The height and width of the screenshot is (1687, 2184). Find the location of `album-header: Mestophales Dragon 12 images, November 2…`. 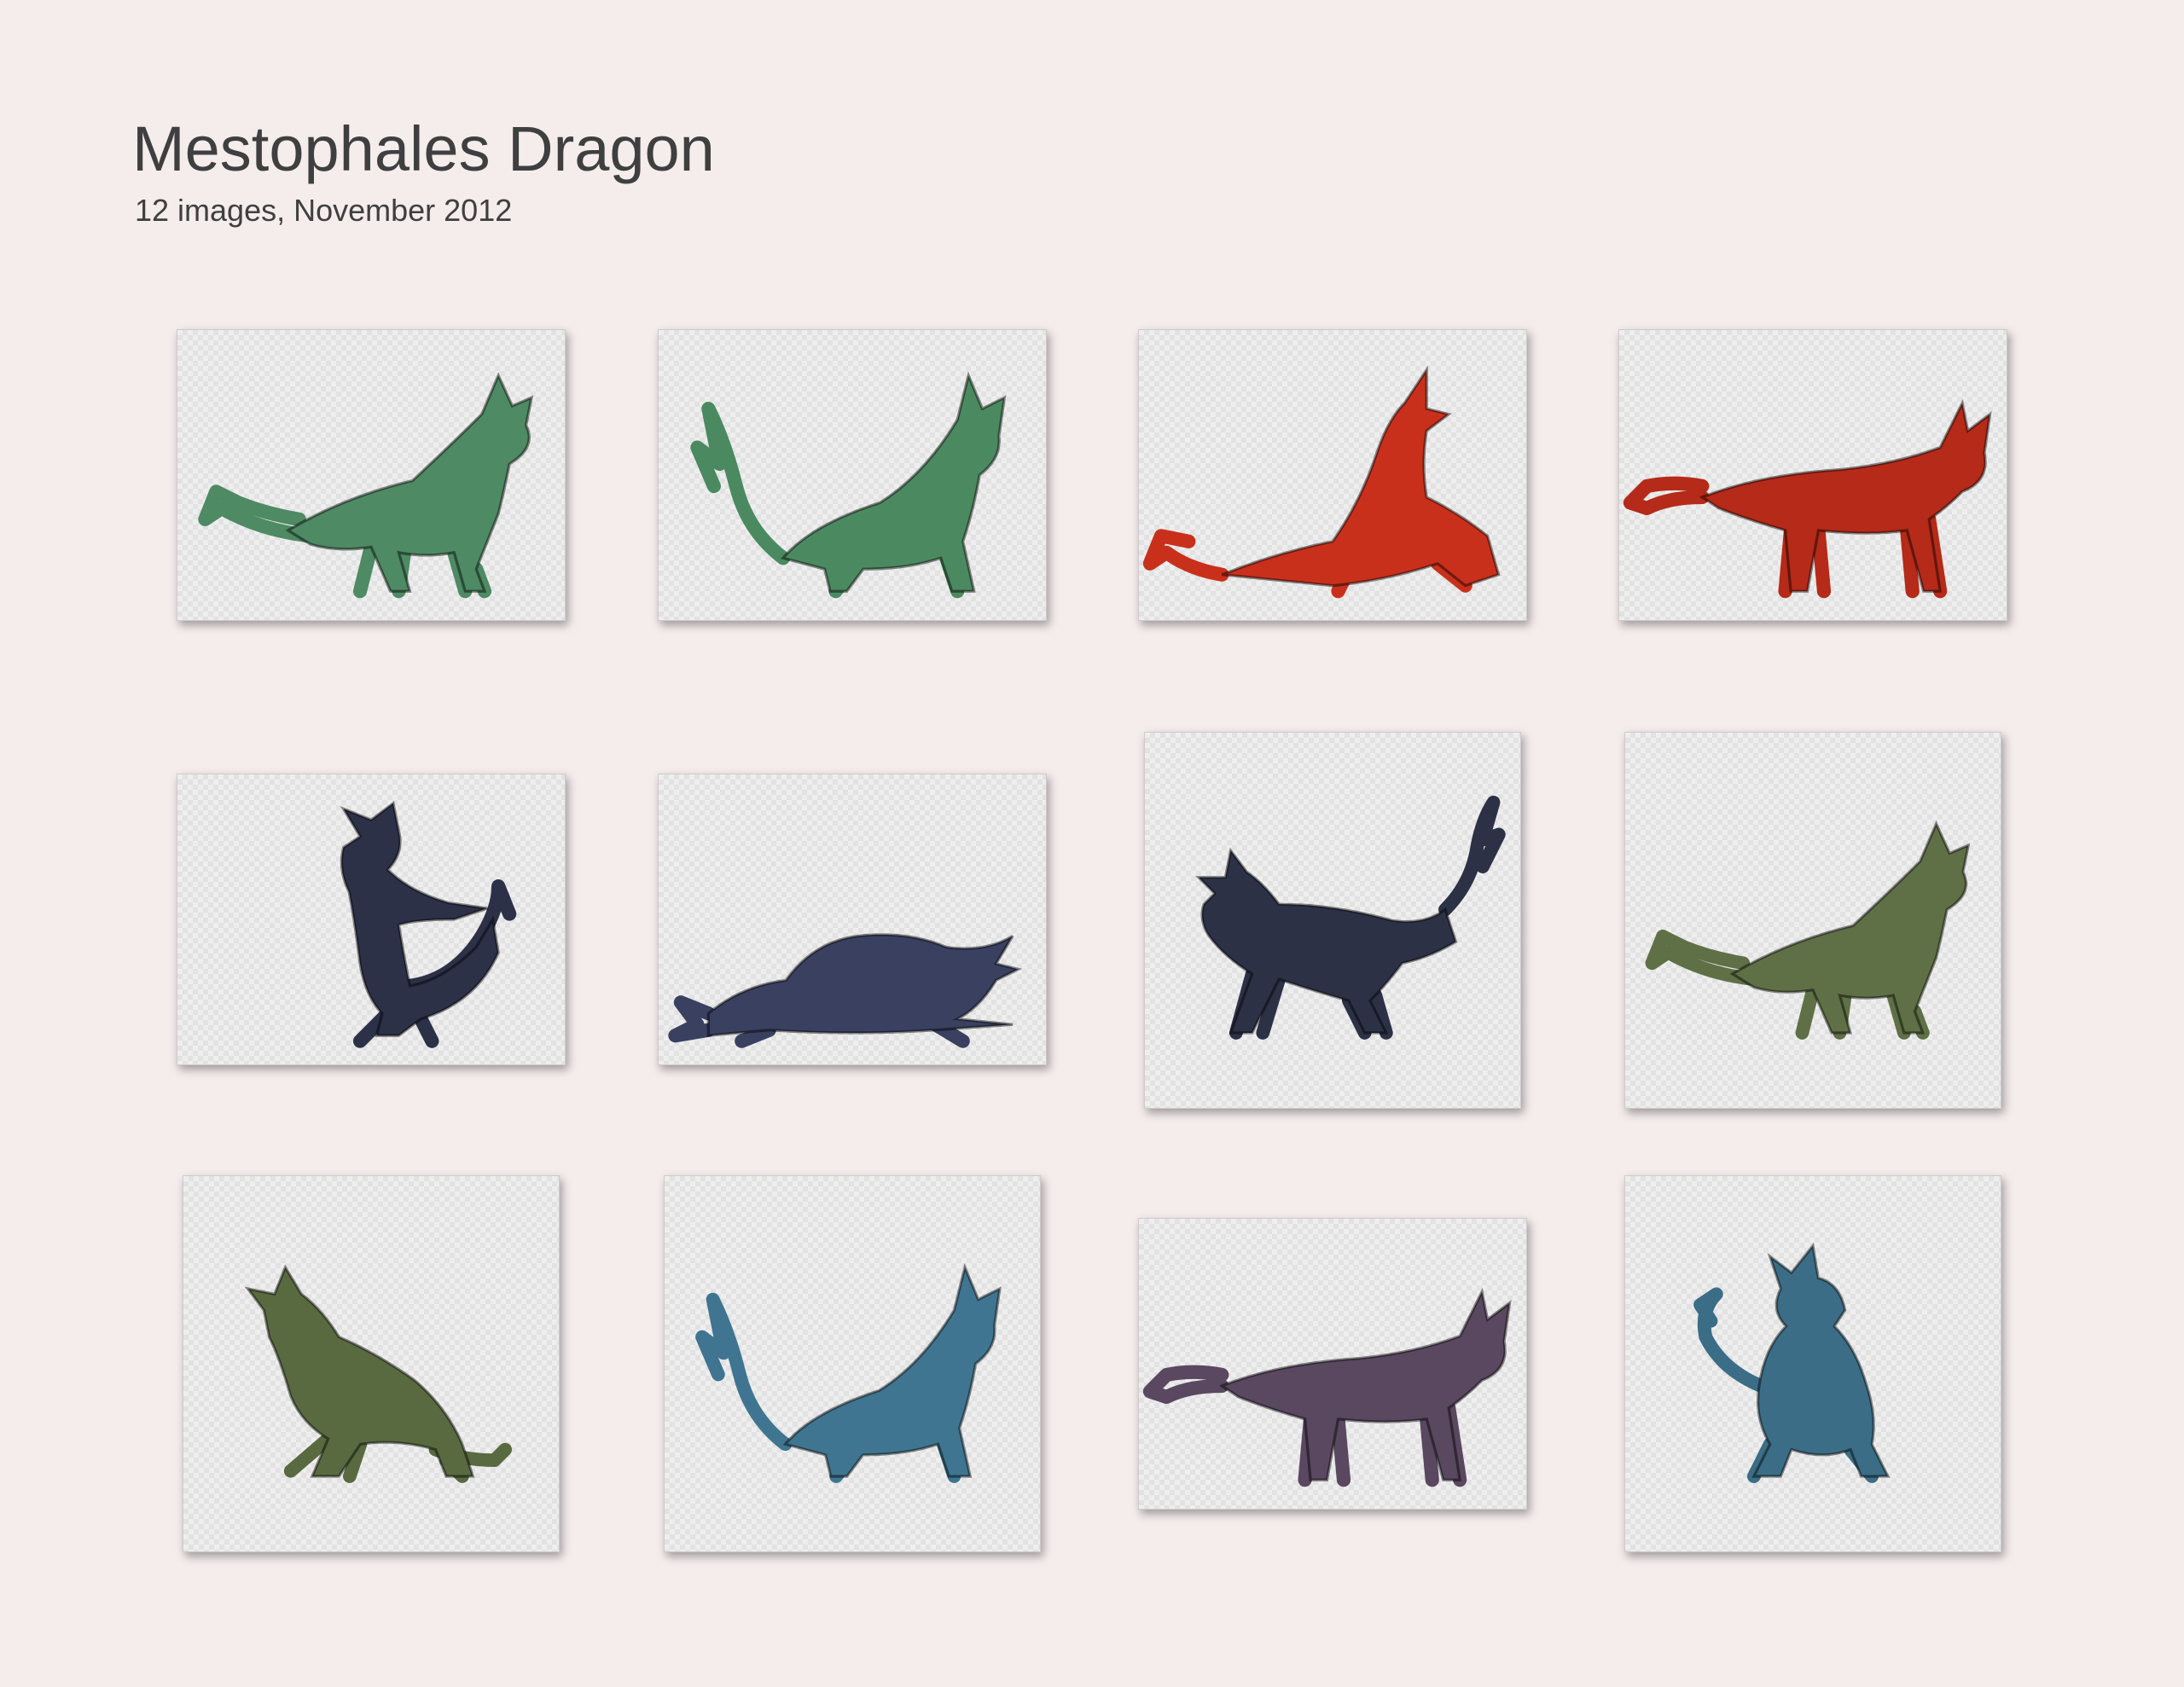

album-header: Mestophales Dragon 12 images, November 2… is located at coordinates (423, 174).